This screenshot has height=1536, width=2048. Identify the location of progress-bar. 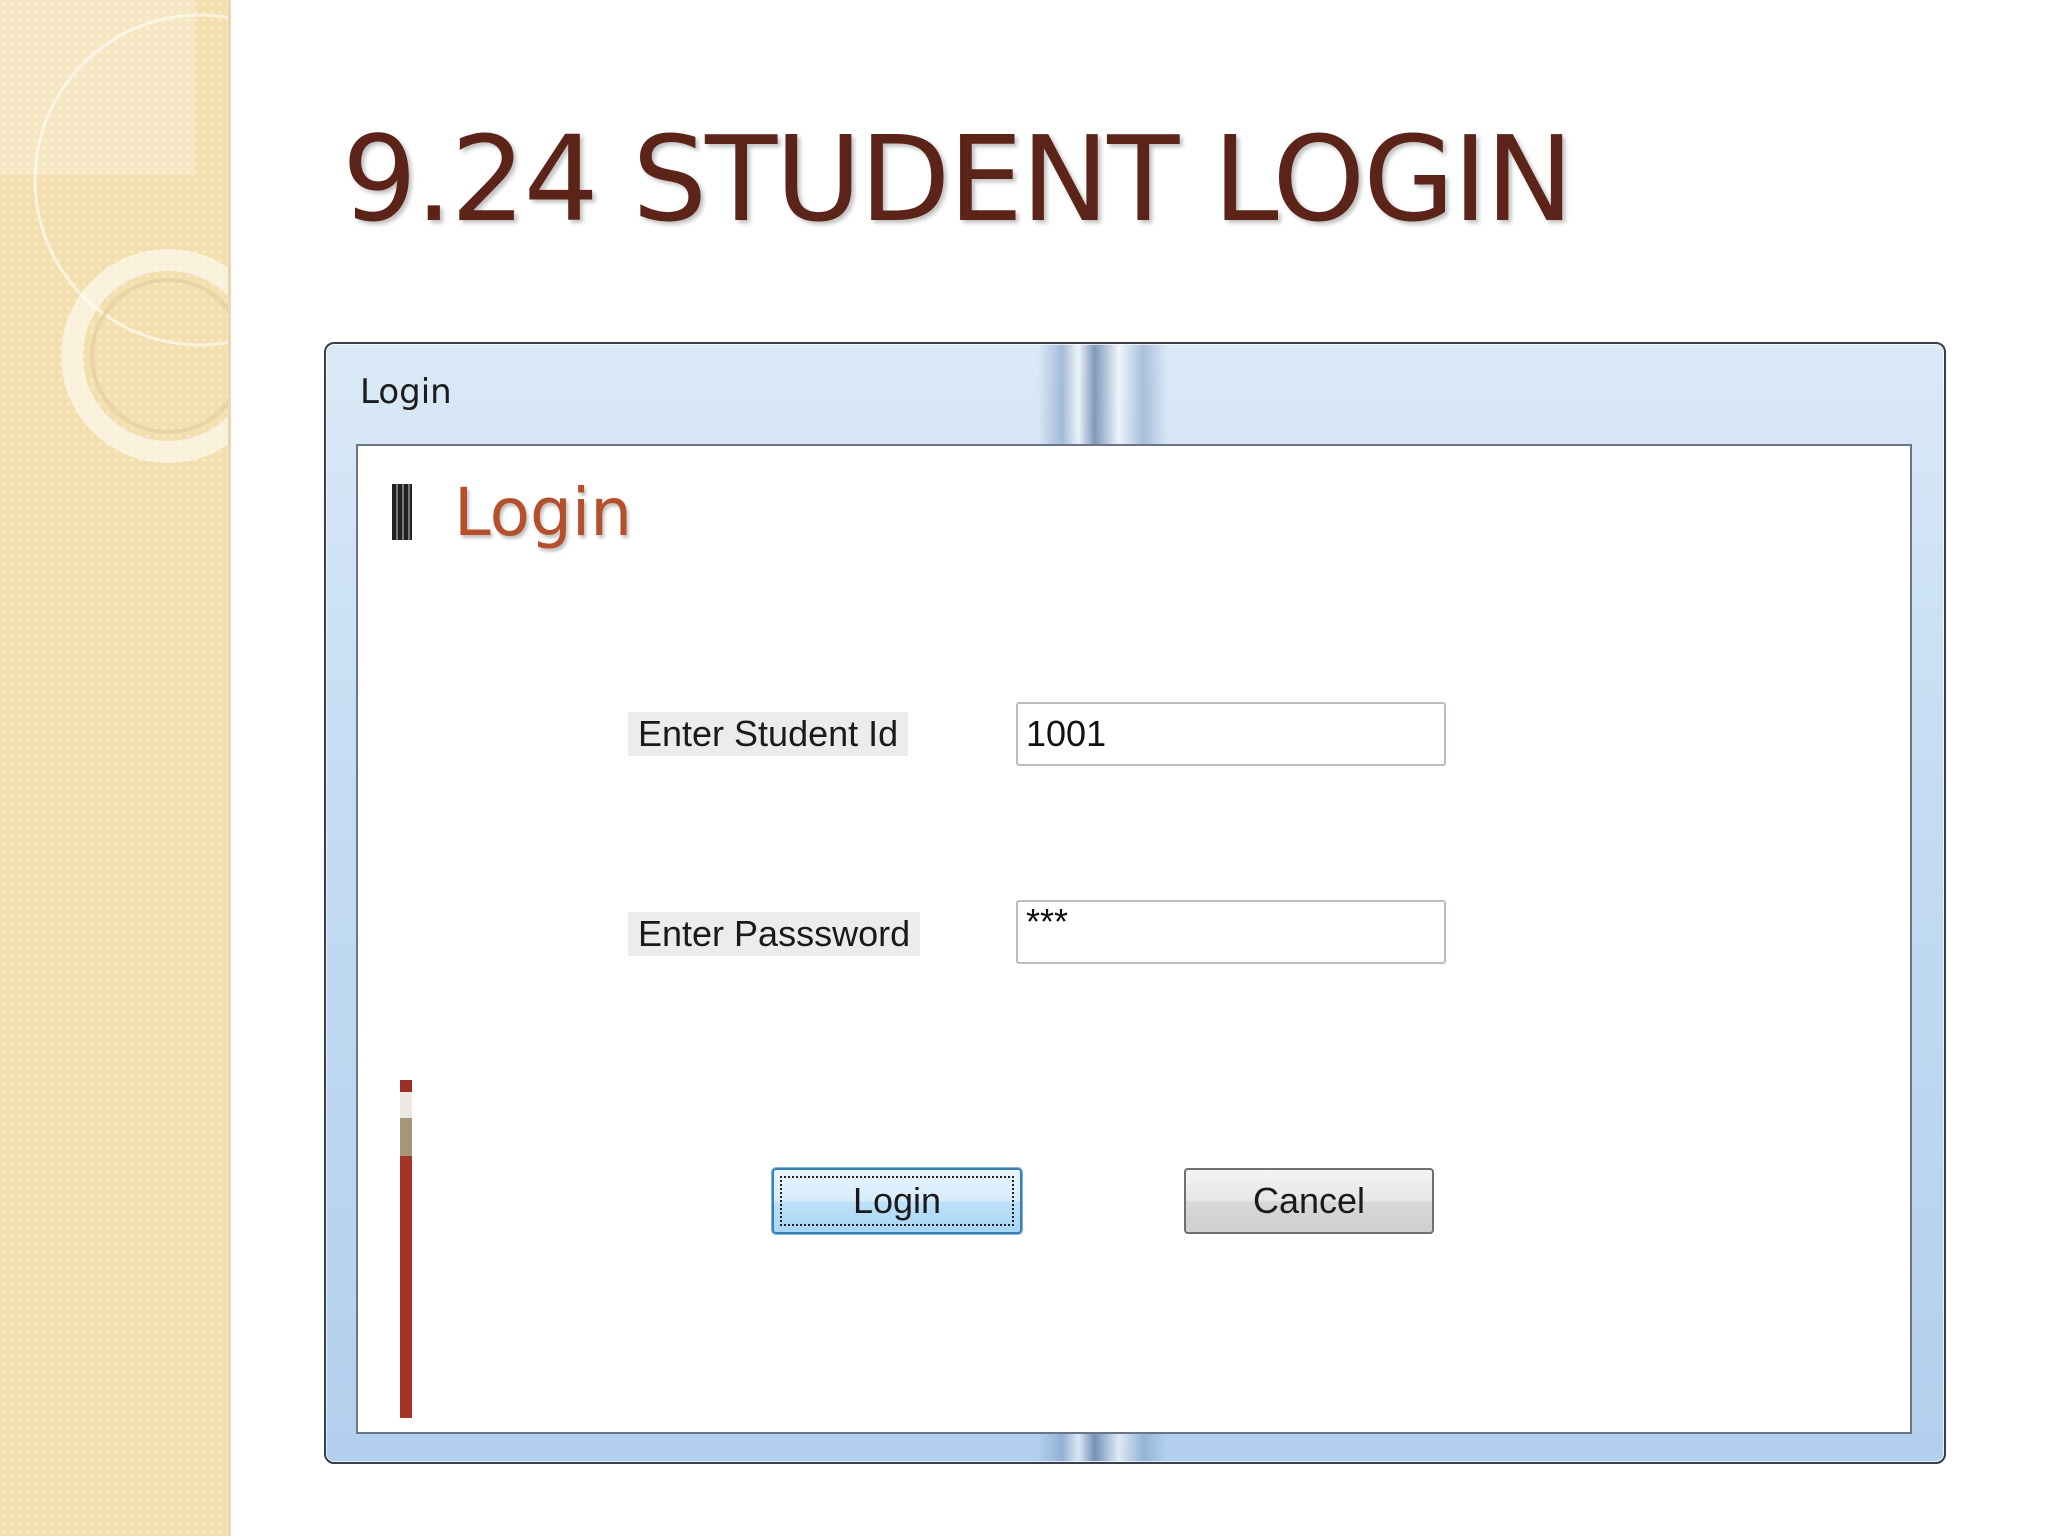
(406, 1249).